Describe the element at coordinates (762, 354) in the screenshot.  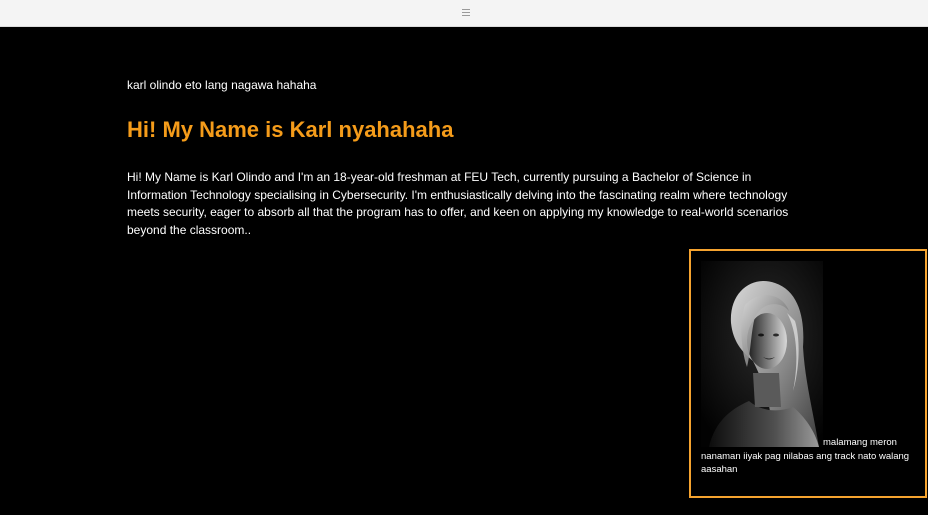
I see `profile-photo` at that location.